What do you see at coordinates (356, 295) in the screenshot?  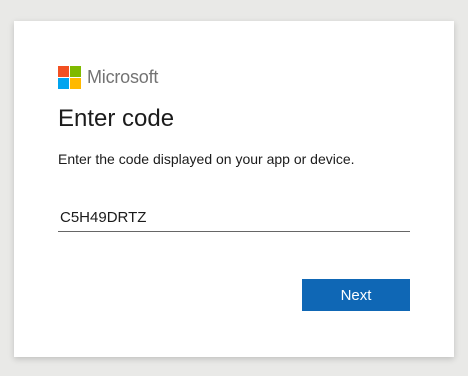 I see `next-button: Next` at bounding box center [356, 295].